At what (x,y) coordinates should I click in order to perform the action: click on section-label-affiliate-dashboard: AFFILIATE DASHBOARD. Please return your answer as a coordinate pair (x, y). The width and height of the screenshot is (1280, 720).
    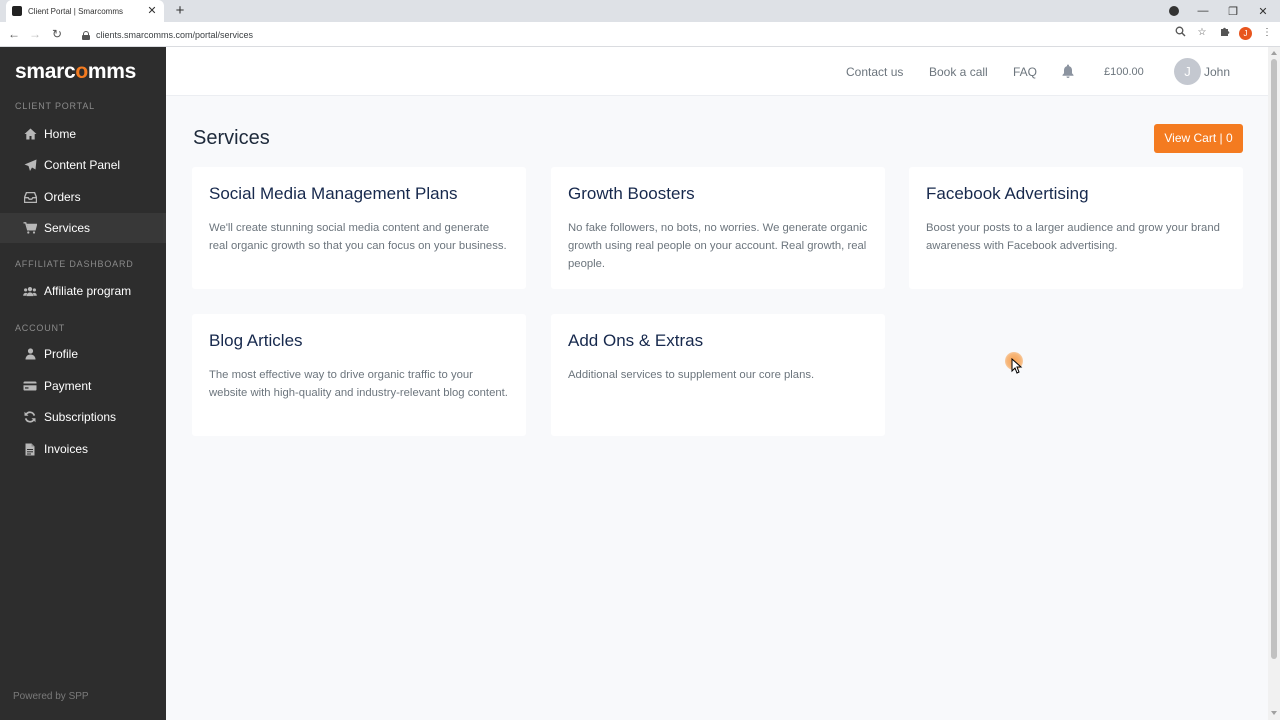
    Looking at the image, I should click on (74, 264).